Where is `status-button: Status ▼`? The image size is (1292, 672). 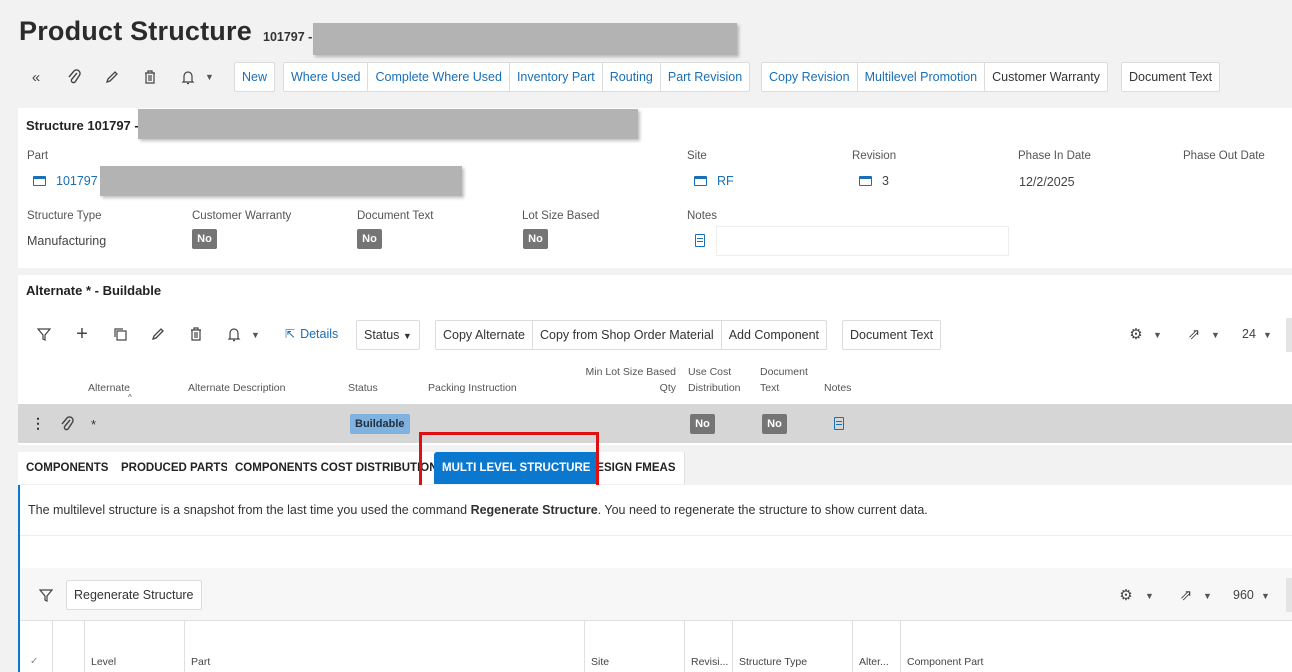 status-button: Status ▼ is located at coordinates (388, 335).